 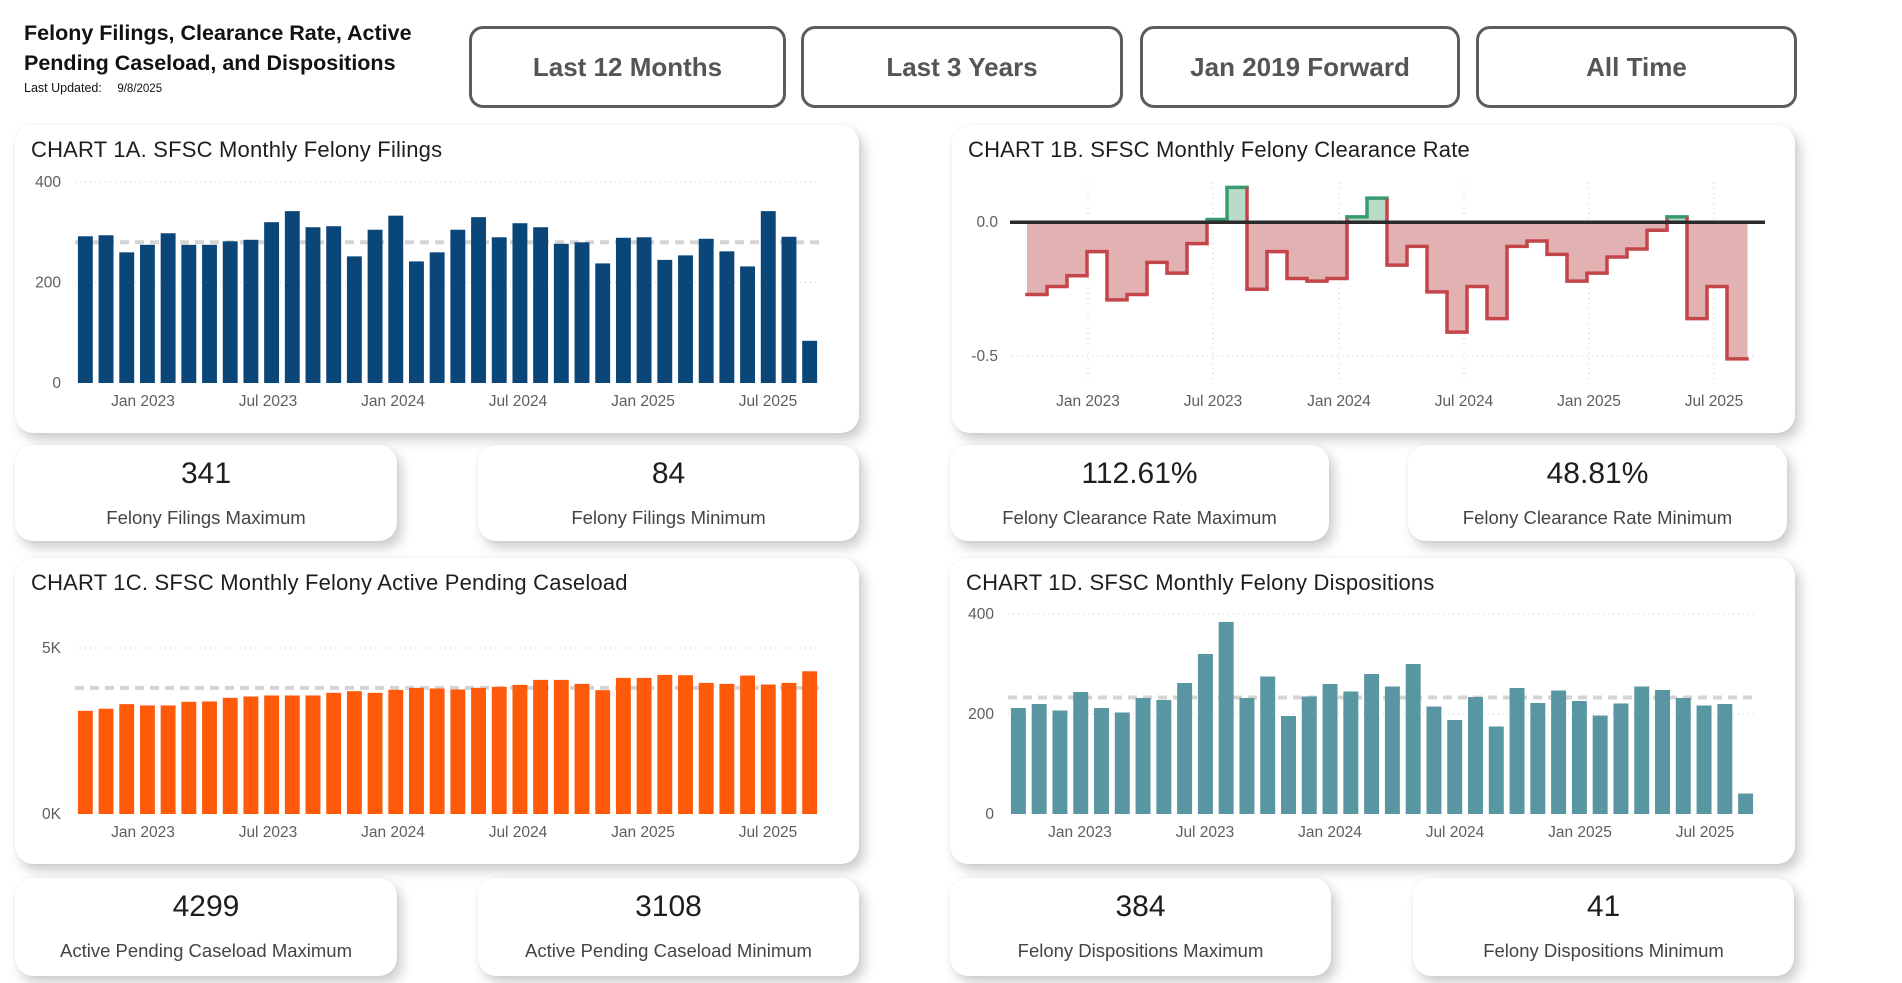 What do you see at coordinates (962, 67) in the screenshot?
I see `last-3-years-button: Last 3 Years` at bounding box center [962, 67].